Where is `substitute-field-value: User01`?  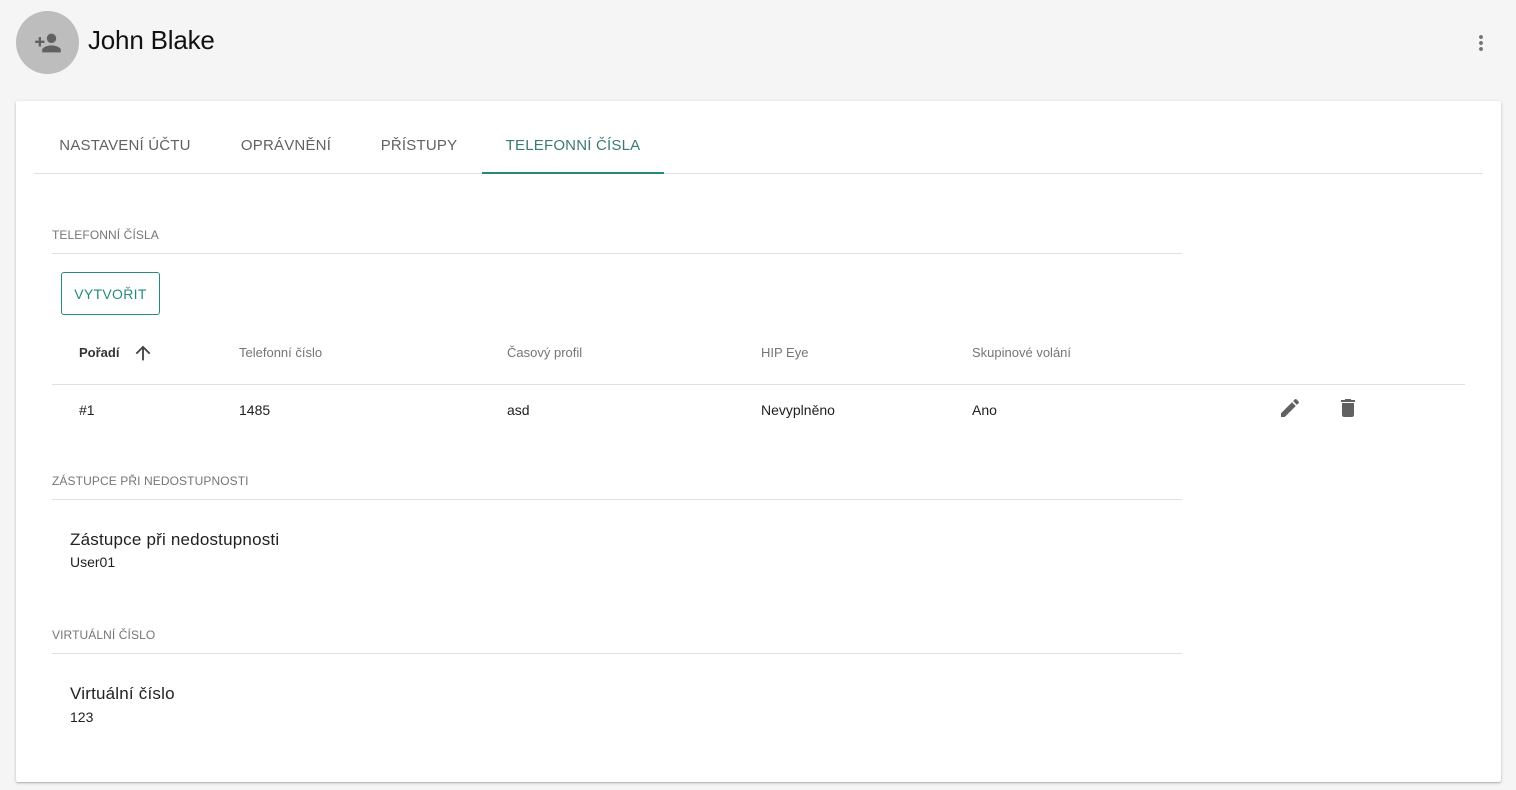 substitute-field-value: User01 is located at coordinates (93, 562).